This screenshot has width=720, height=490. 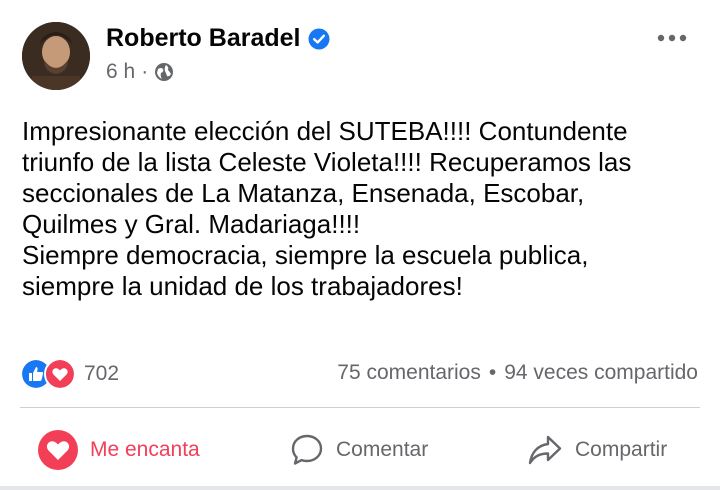 I want to click on comment-label: Comentar, so click(x=382, y=449).